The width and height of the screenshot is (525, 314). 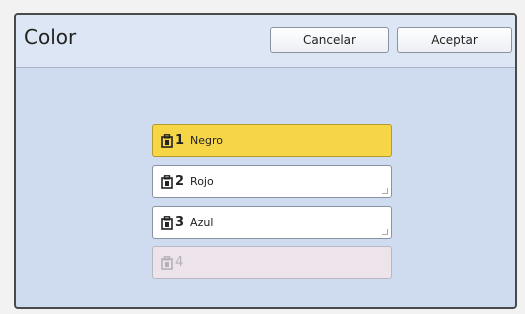 I want to click on drum-number: 3, so click(x=180, y=222).